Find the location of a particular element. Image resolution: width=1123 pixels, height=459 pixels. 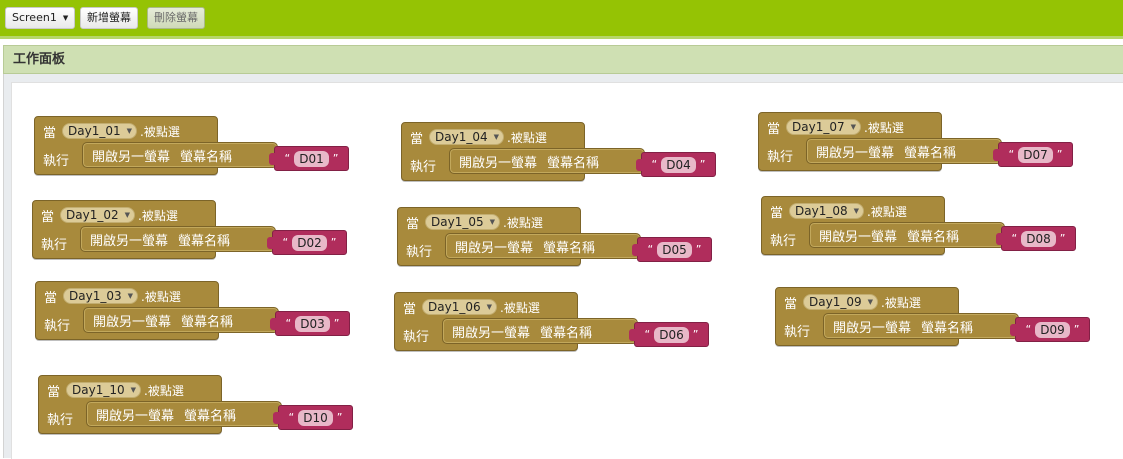

event-block: 當 Day1_04 ▼ .被點選 執行 開啟另一螢幕 螢幕名稱 “D04” is located at coordinates (558, 151).